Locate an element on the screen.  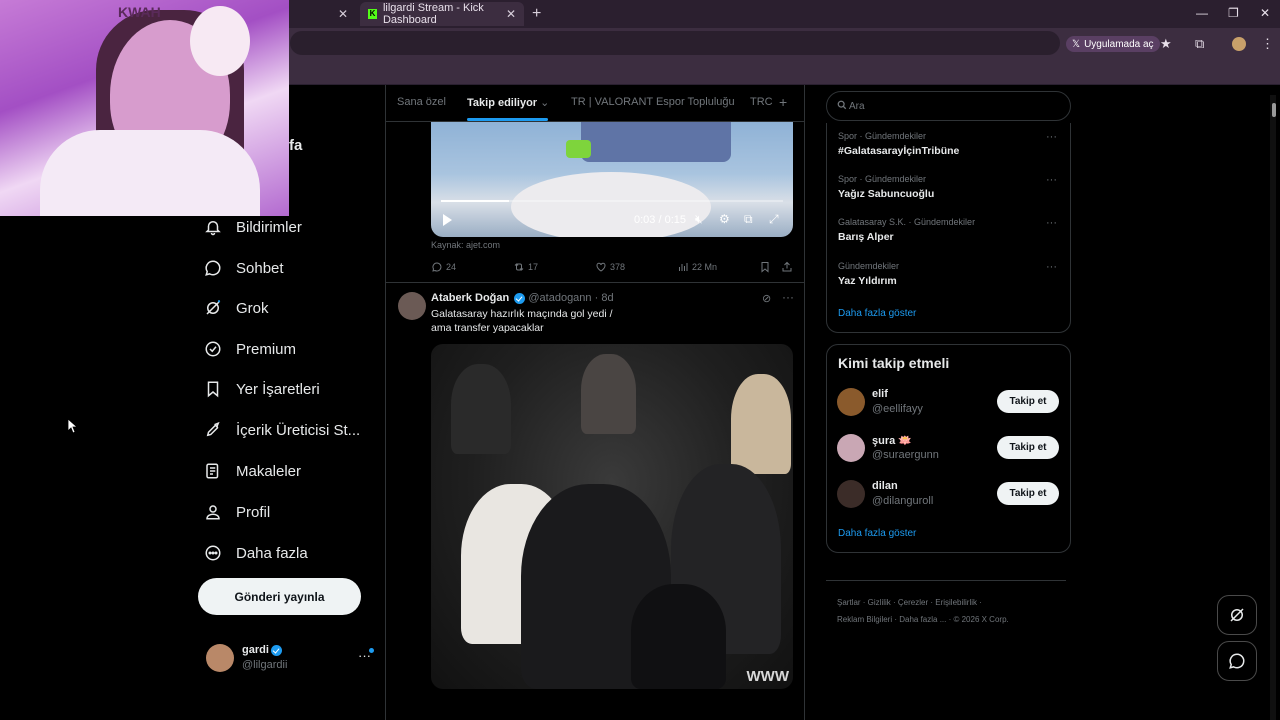
settings-gear-icon: ⚙ is located at coordinates (724, 219).